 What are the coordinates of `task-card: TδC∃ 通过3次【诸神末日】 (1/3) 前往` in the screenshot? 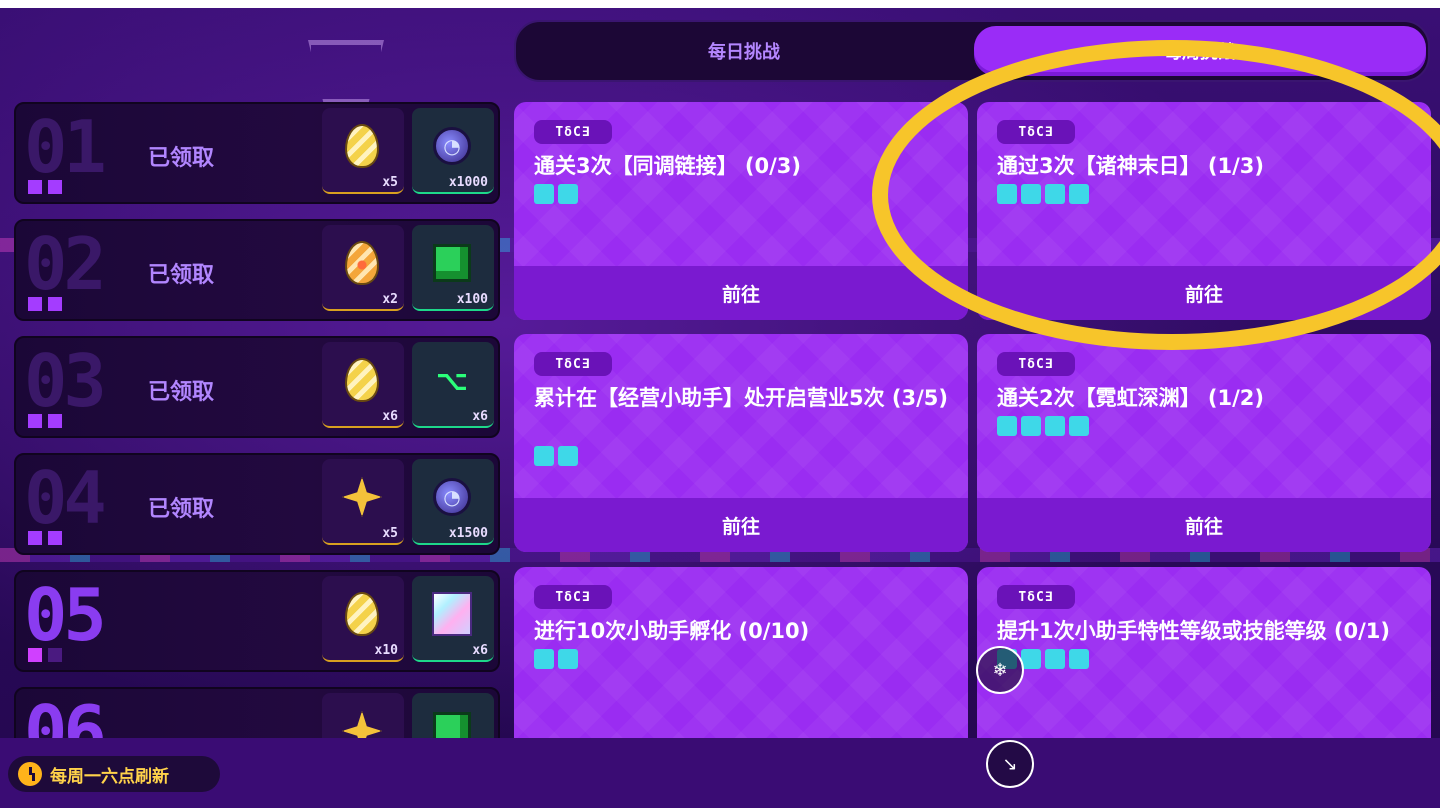 It's located at (1204, 211).